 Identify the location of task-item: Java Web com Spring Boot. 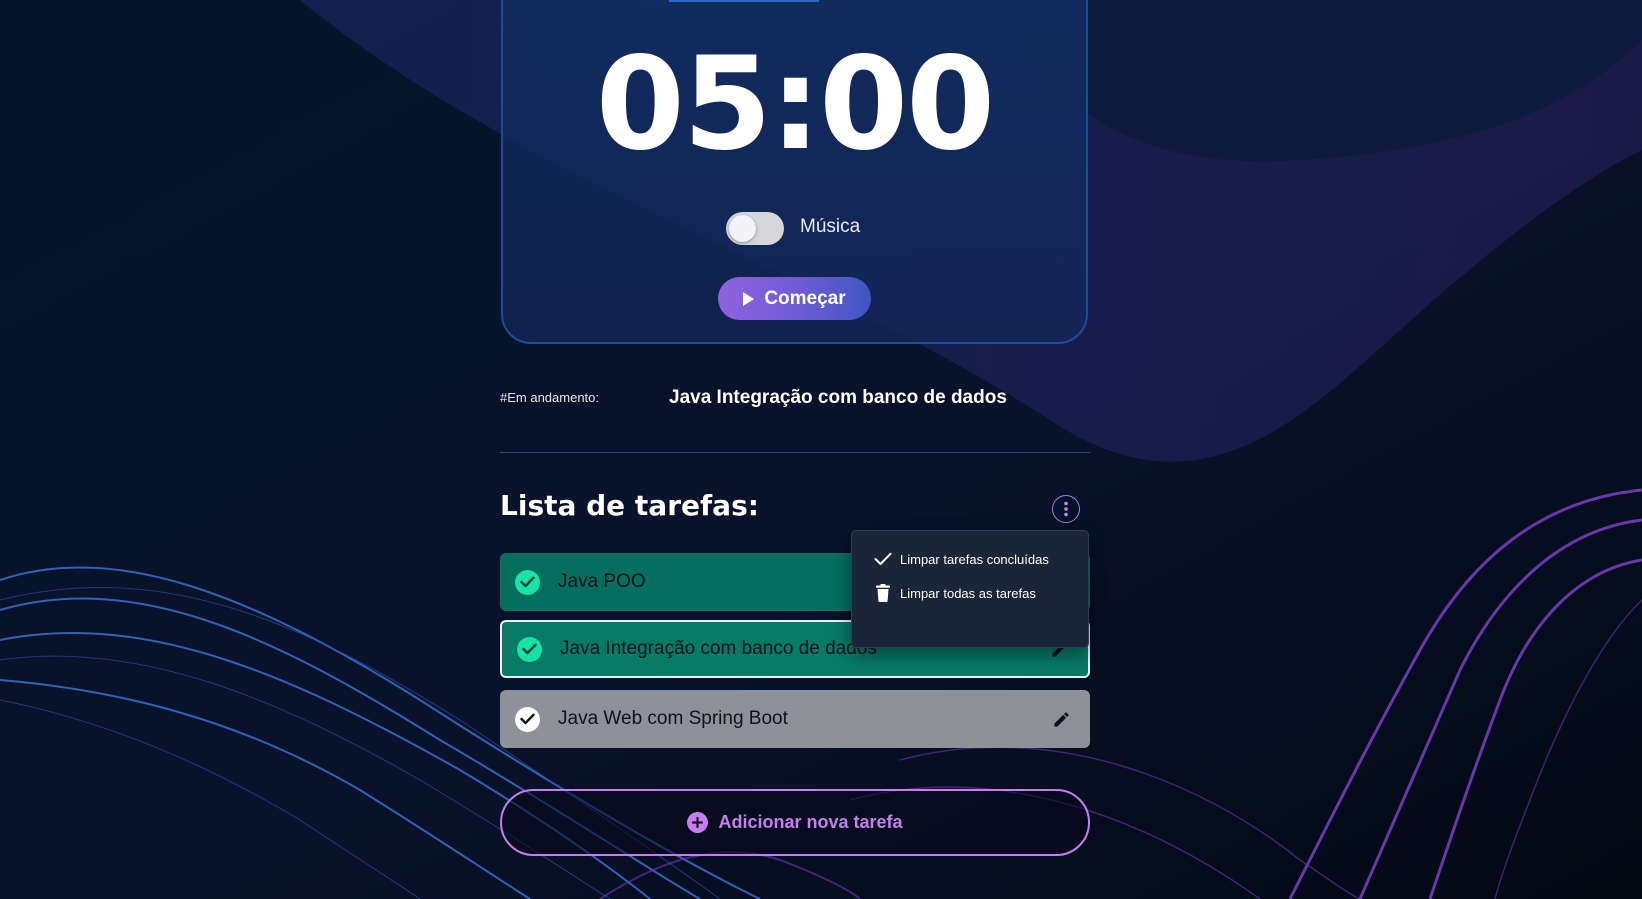
(795, 719).